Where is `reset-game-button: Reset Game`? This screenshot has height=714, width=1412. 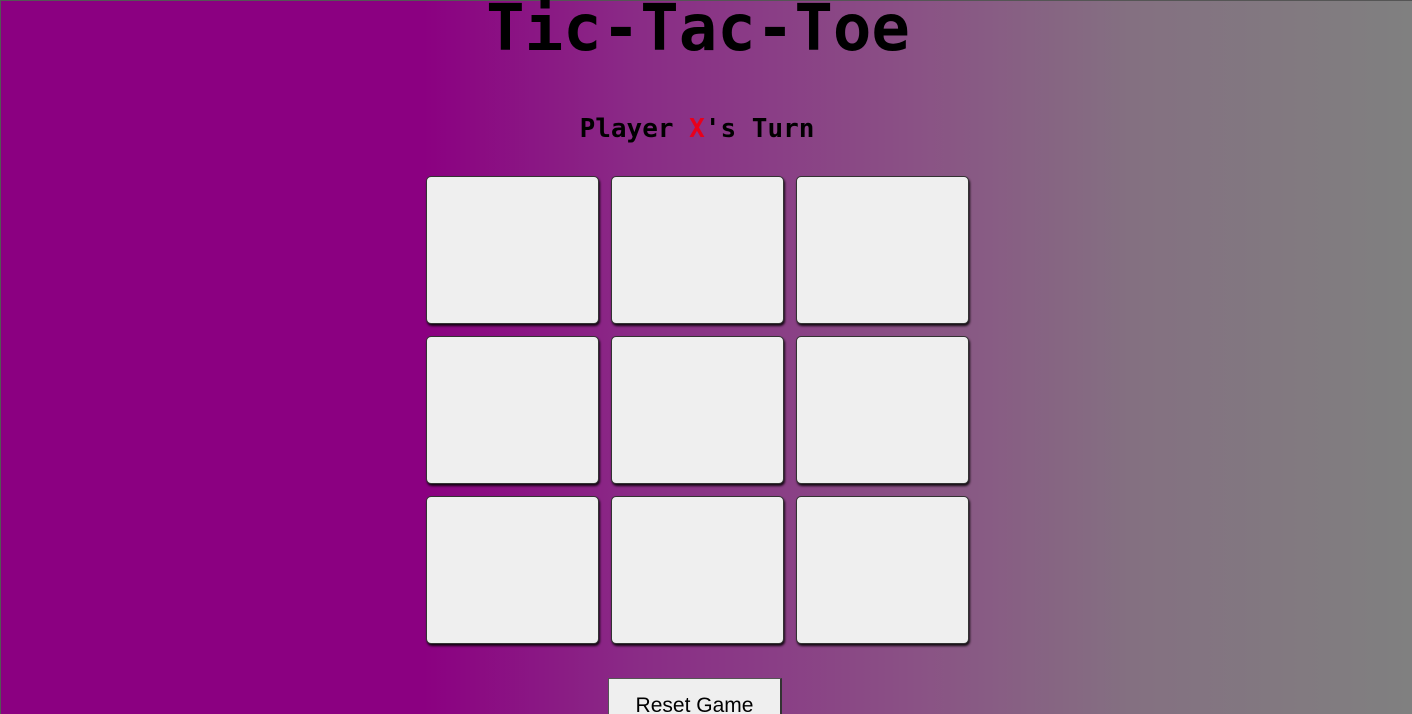 reset-game-button: Reset Game is located at coordinates (695, 696).